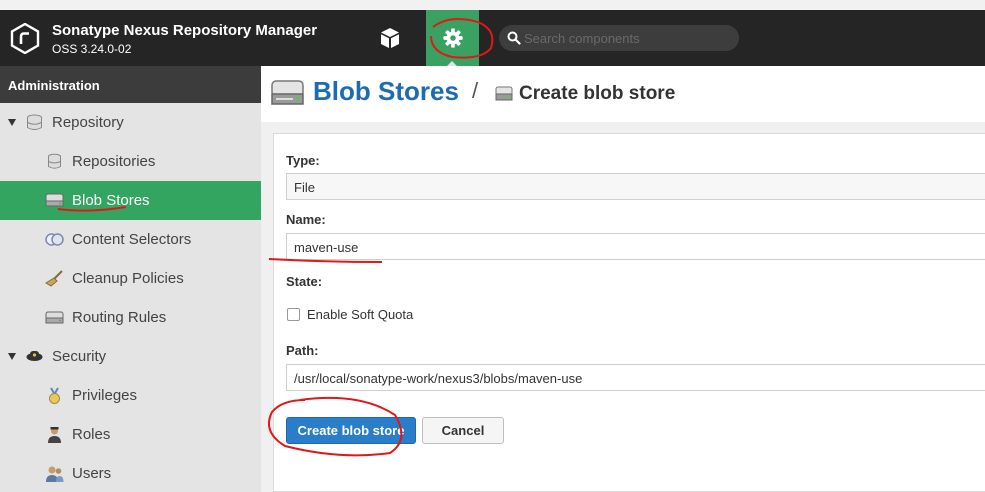 This screenshot has width=985, height=492. What do you see at coordinates (185, 30) in the screenshot?
I see `app-title: Sonatype Nexus Repository Manager` at bounding box center [185, 30].